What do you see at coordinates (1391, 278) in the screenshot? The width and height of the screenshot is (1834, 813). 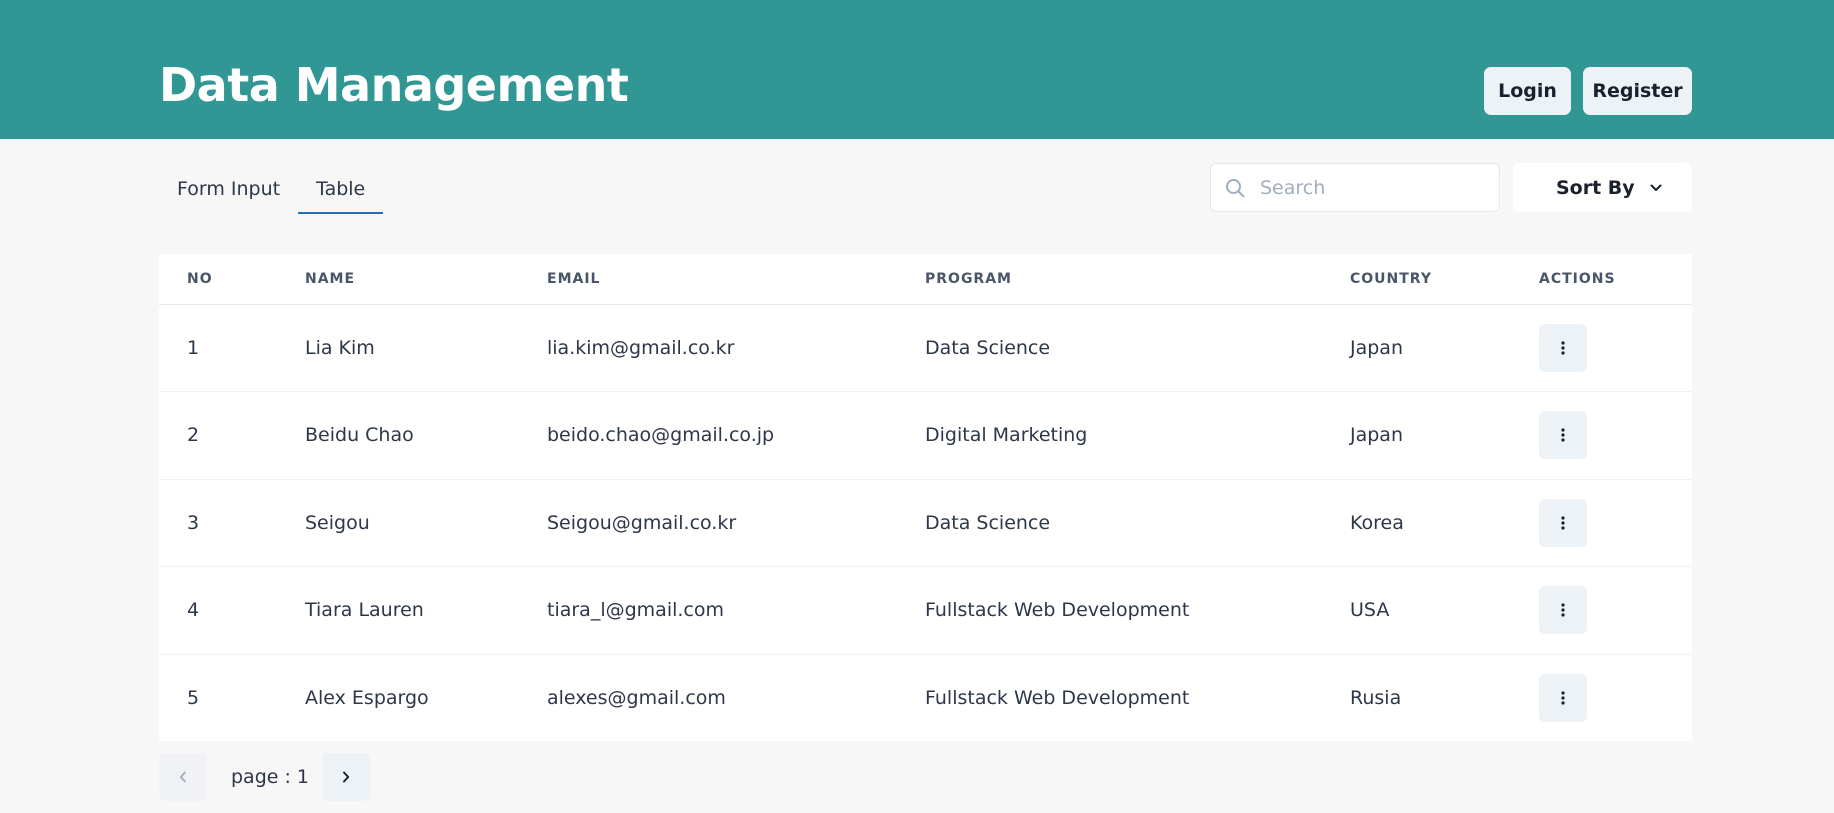 I see `column-header-country: COUNTRY` at bounding box center [1391, 278].